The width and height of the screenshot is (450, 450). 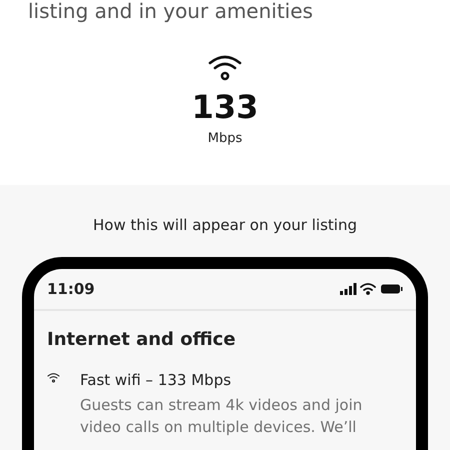 What do you see at coordinates (156, 380) in the screenshot?
I see `amenity-title: Fast wifi – 133 Mbps` at bounding box center [156, 380].